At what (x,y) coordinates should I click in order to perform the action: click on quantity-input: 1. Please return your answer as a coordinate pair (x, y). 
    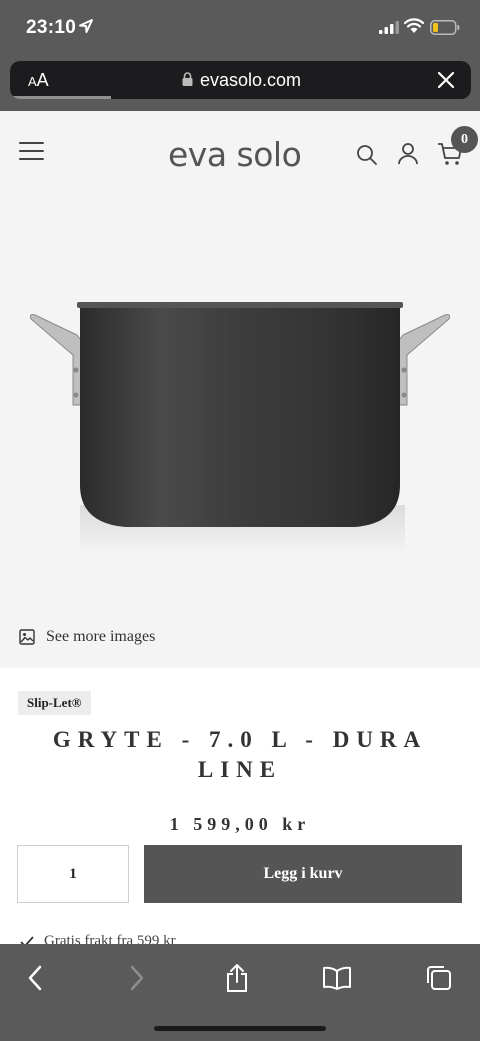
    Looking at the image, I should click on (73, 874).